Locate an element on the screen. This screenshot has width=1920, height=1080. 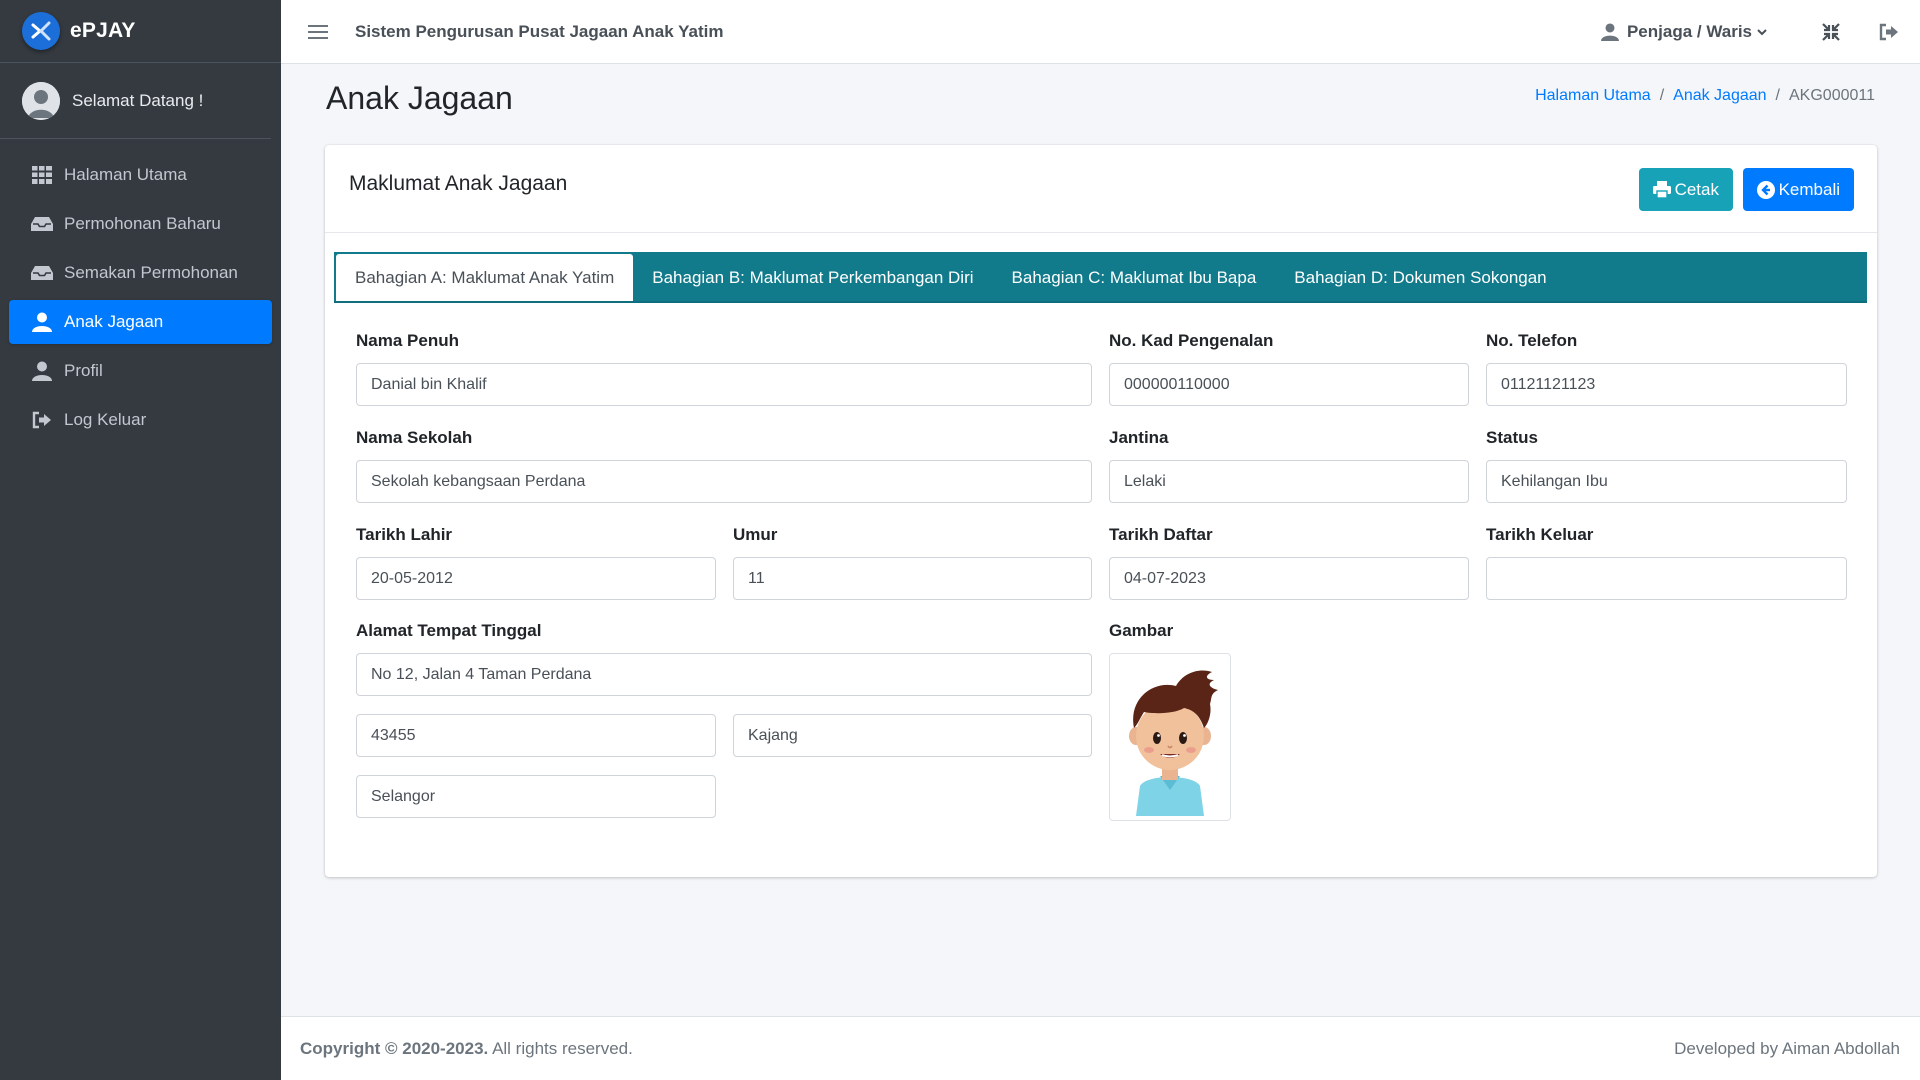
navbar-right: Penjaga / Waris is located at coordinates (1750, 32).